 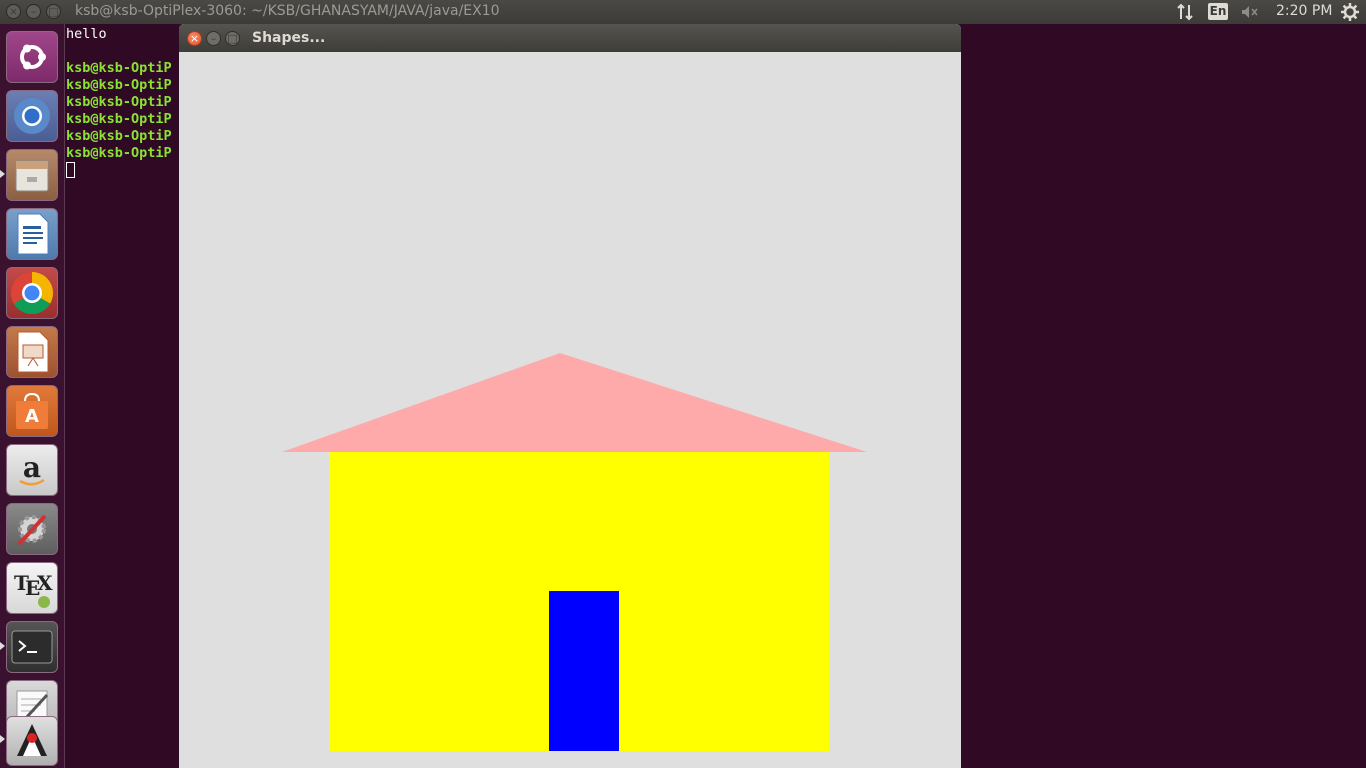 I want to click on svg-text: X, so click(x=45, y=583).